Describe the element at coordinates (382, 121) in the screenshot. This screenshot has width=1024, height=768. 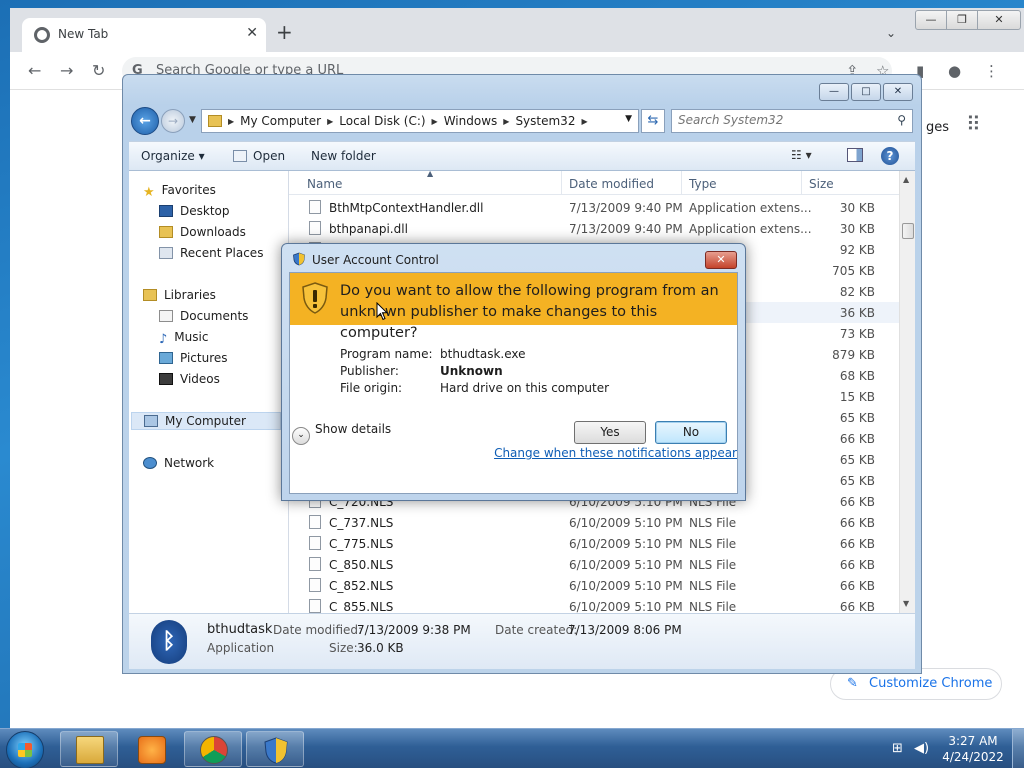
I see `breadcrumb-local-disk: Local Disk (C:)` at that location.